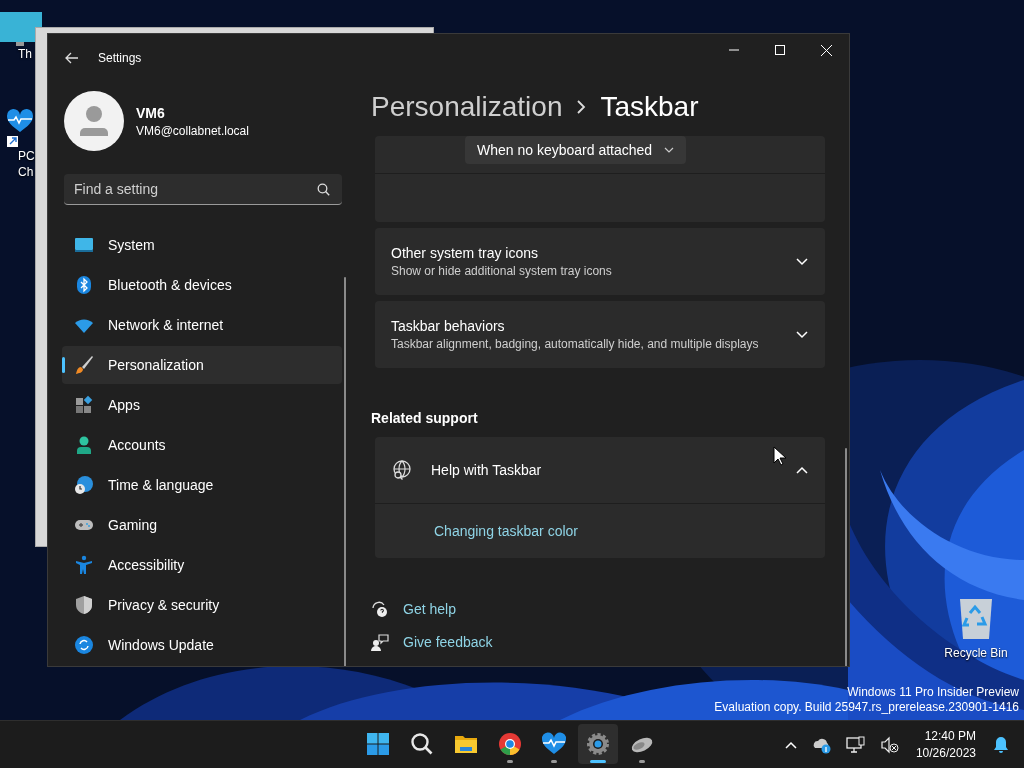 Image resolution: width=1024 pixels, height=768 pixels. Describe the element at coordinates (487, 470) in the screenshot. I see `card-title: Help with Taskbar` at that location.